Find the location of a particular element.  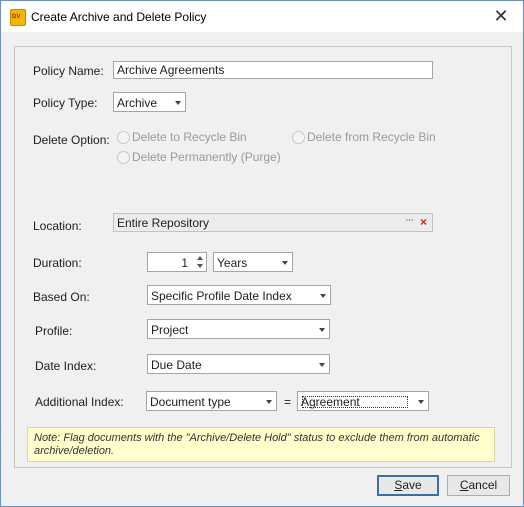

location-field: Entire Repository ··· × is located at coordinates (273, 222).